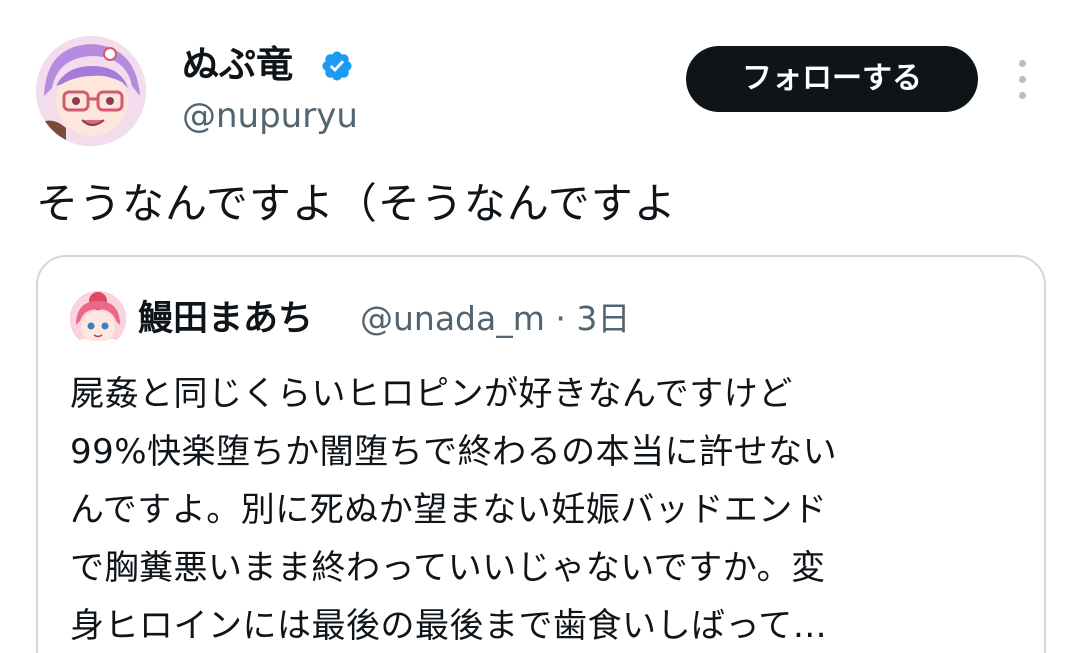 Image resolution: width=1080 pixels, height=653 pixels. Describe the element at coordinates (431, 394) in the screenshot. I see `quote-text-line: 屍姦と同じくらいヒロピンが好きなんですけど` at that location.